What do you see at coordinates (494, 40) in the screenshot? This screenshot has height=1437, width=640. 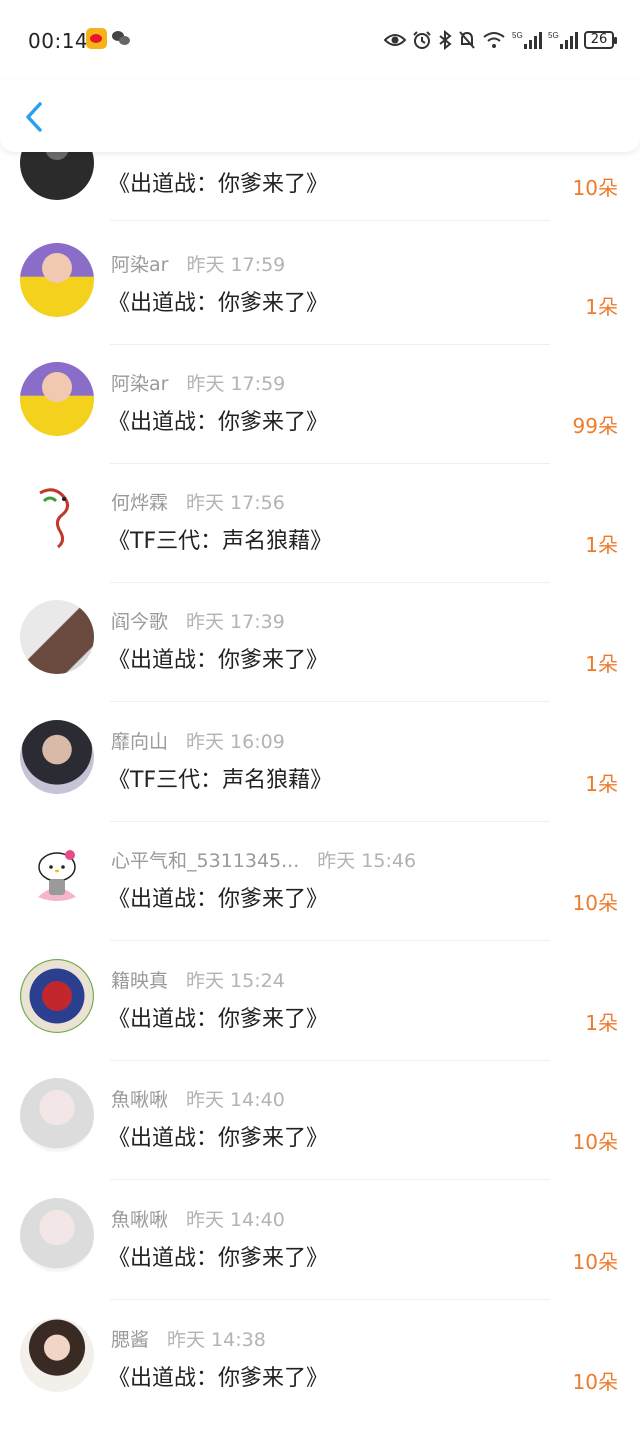 I see `wifi-icon` at bounding box center [494, 40].